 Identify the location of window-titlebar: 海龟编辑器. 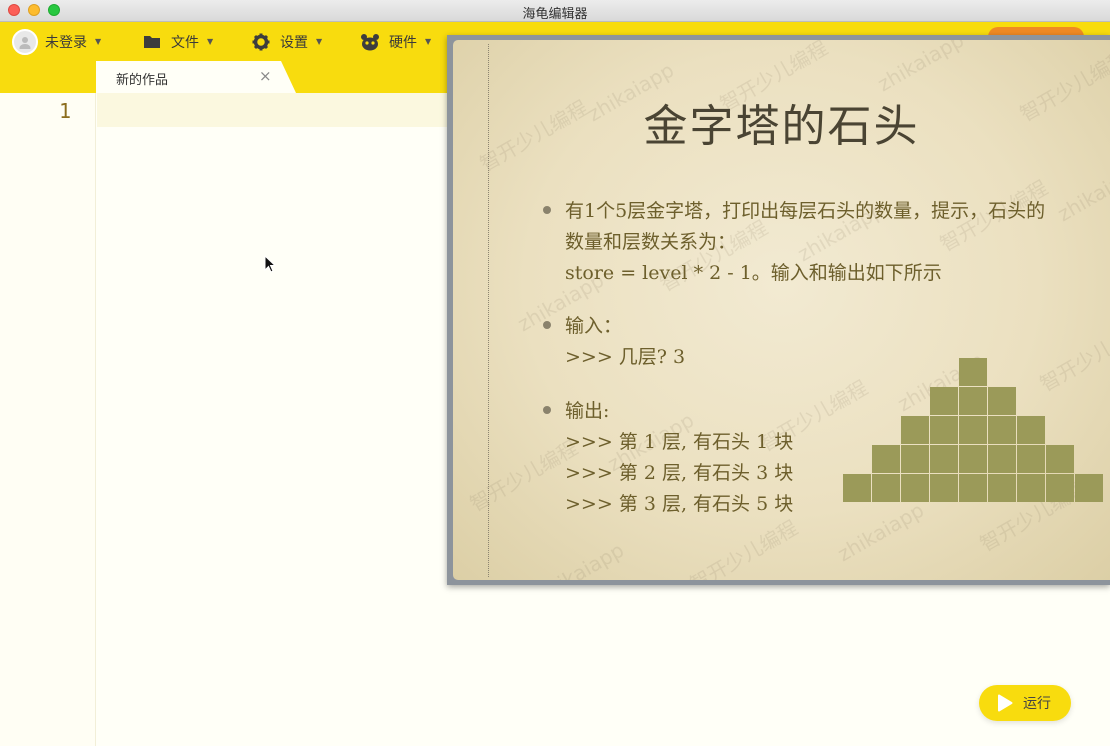
(555, 11).